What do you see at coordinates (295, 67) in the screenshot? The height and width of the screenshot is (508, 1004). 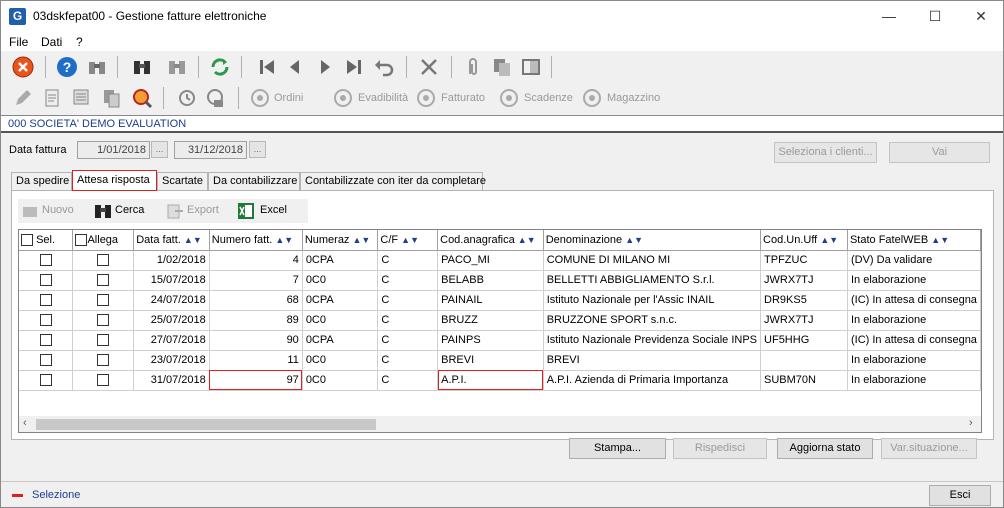 I see `previous-record-icon` at bounding box center [295, 67].